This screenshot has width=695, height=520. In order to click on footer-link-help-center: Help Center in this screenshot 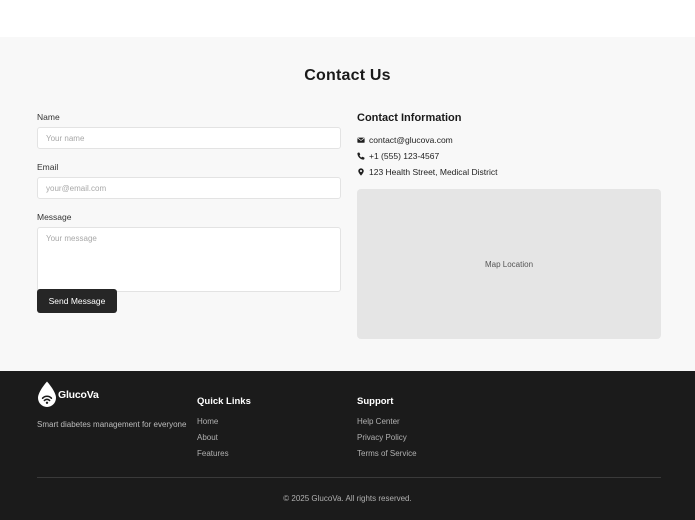, I will do `click(378, 421)`.